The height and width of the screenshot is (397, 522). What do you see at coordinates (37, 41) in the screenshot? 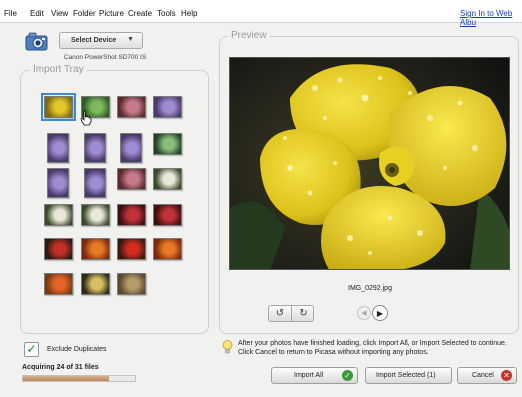
I see `camera-icon` at bounding box center [37, 41].